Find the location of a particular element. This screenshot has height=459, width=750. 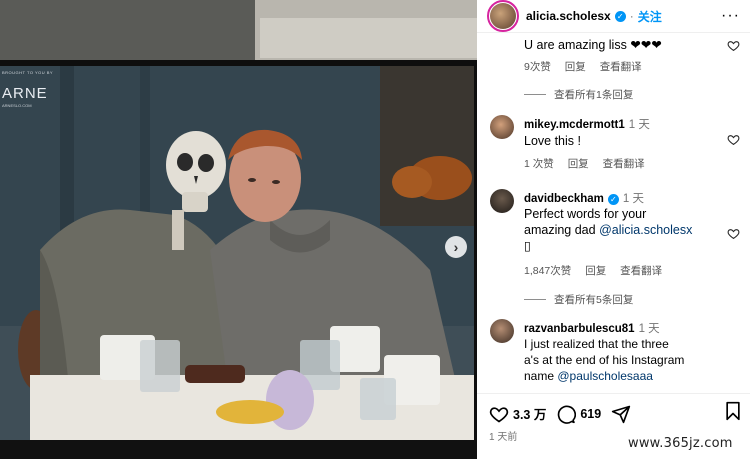

comment-mention-link: @alicia.scholesx is located at coordinates (645, 230).